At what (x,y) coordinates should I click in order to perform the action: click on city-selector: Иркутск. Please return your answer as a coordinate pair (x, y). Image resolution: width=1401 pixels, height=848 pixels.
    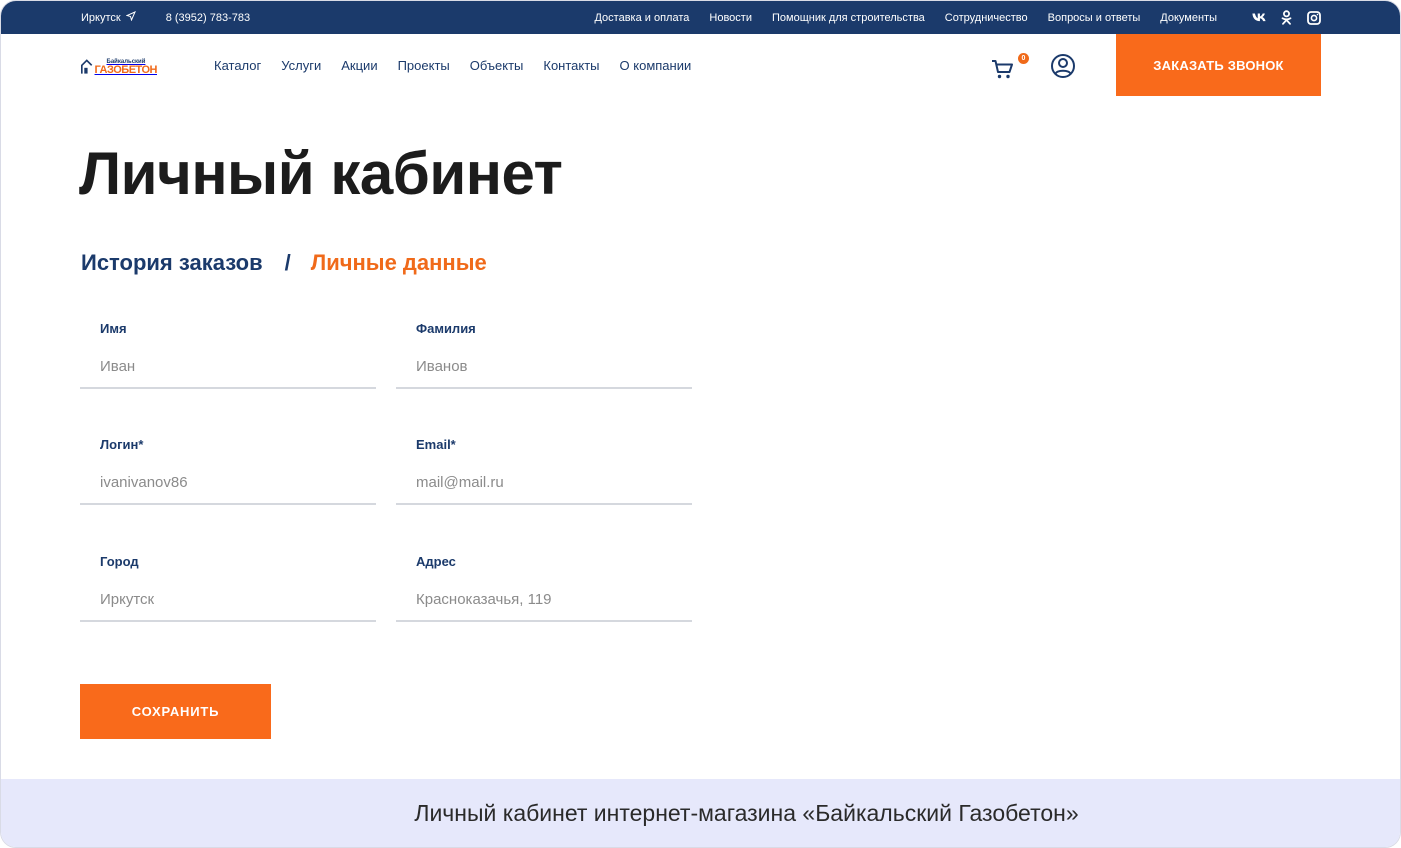
    Looking at the image, I should click on (108, 17).